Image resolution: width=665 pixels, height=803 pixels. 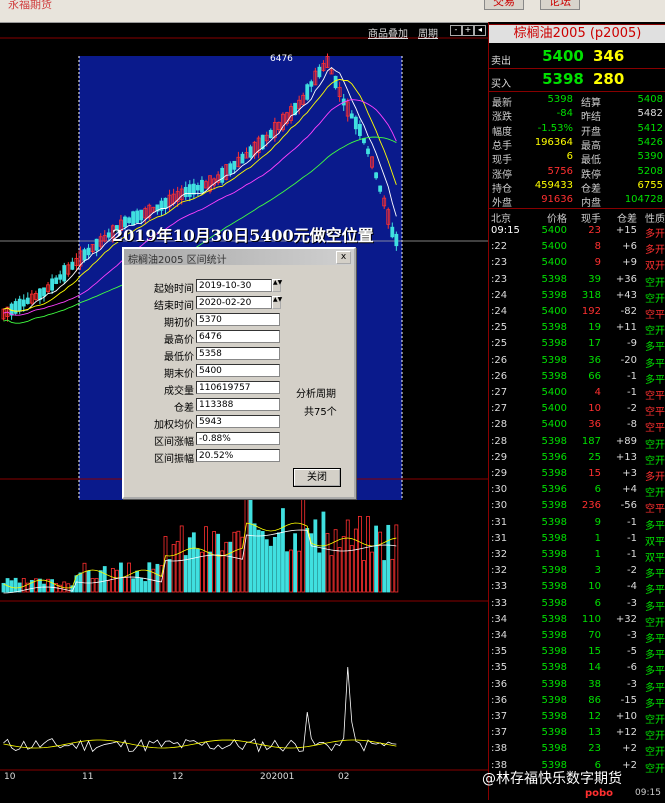 What do you see at coordinates (468, 30) in the screenshot?
I see `zoom-in-button: +` at bounding box center [468, 30].